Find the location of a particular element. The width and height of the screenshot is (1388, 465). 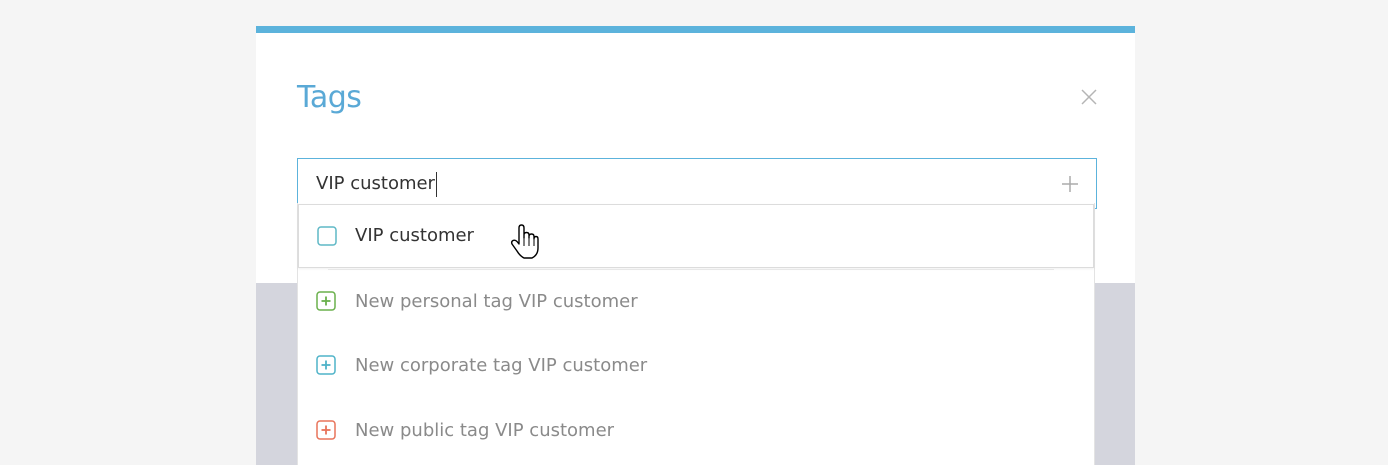

close-button is located at coordinates (1089, 97).